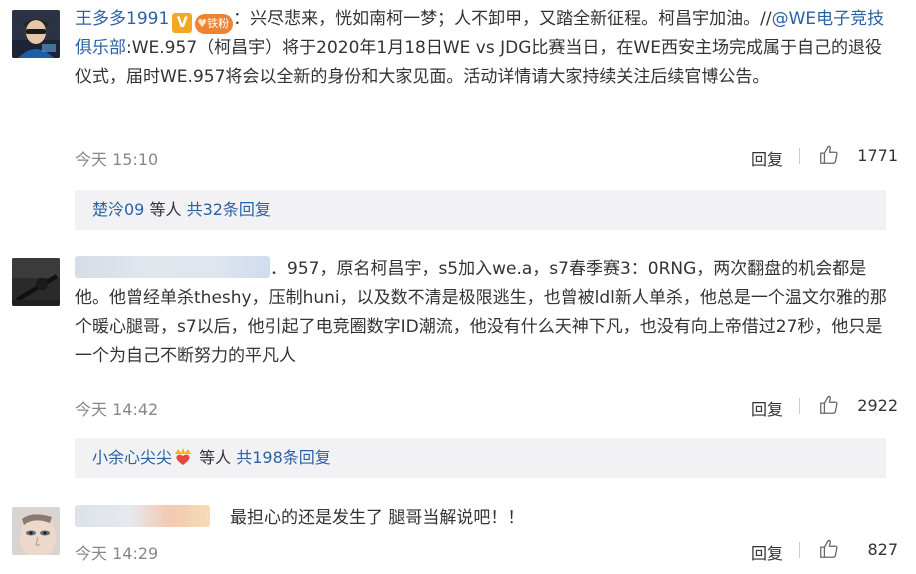 The image size is (916, 574). I want to click on timestamp: 今天 15:10, so click(117, 159).